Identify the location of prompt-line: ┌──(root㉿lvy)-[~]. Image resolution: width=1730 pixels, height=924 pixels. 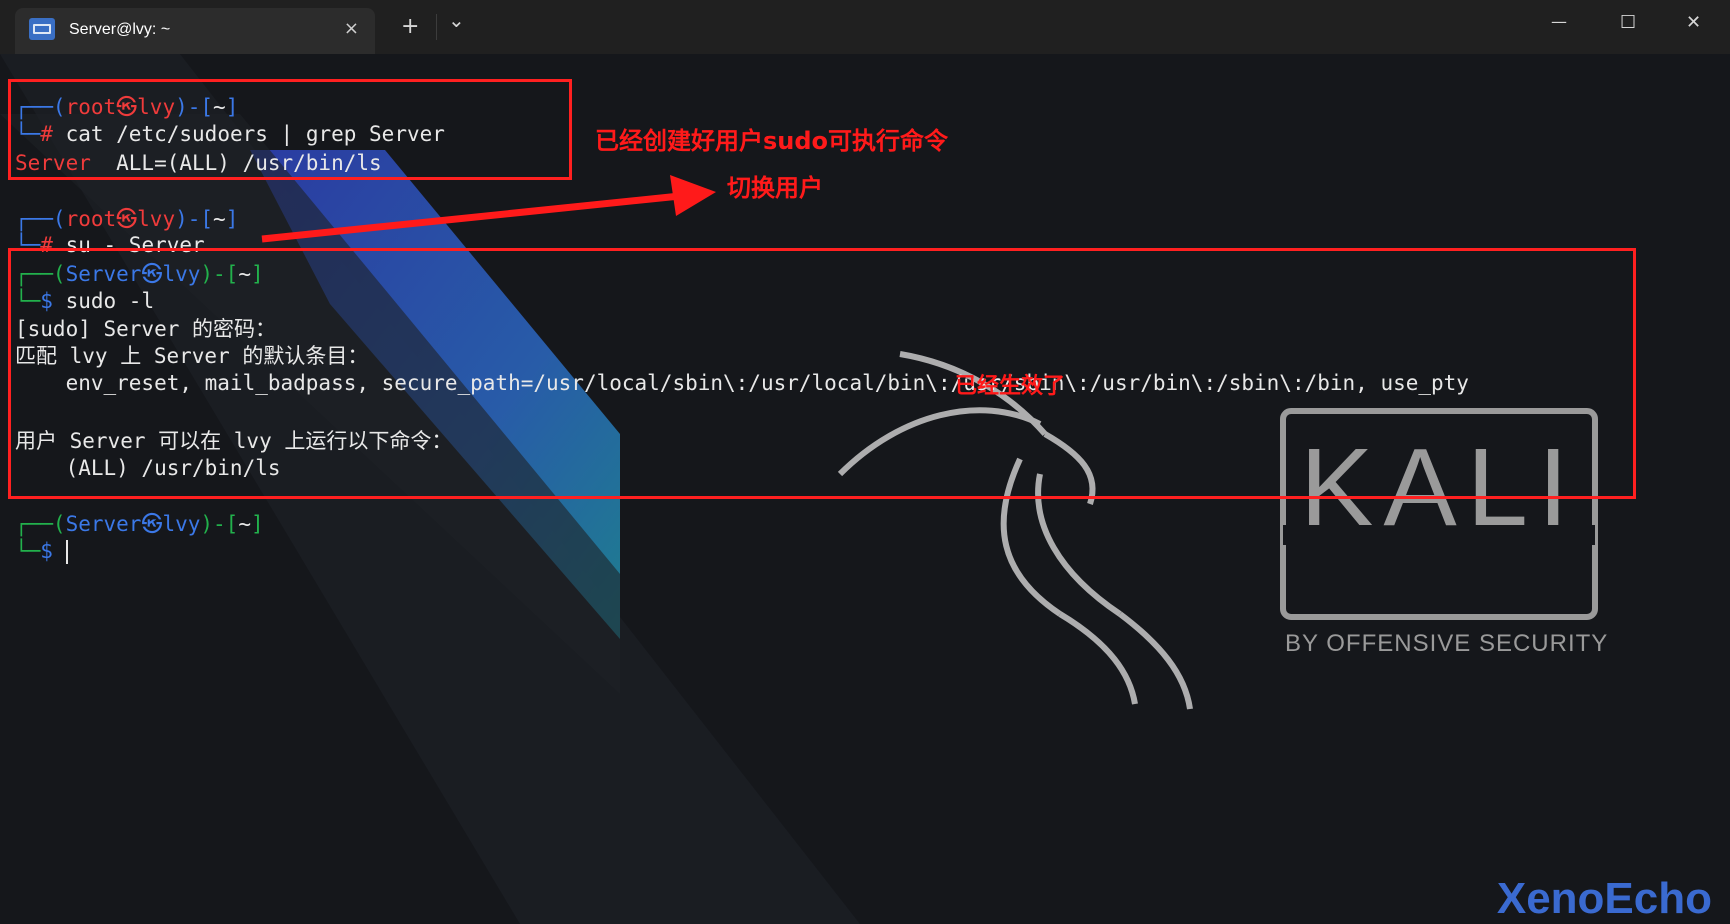
(127, 219).